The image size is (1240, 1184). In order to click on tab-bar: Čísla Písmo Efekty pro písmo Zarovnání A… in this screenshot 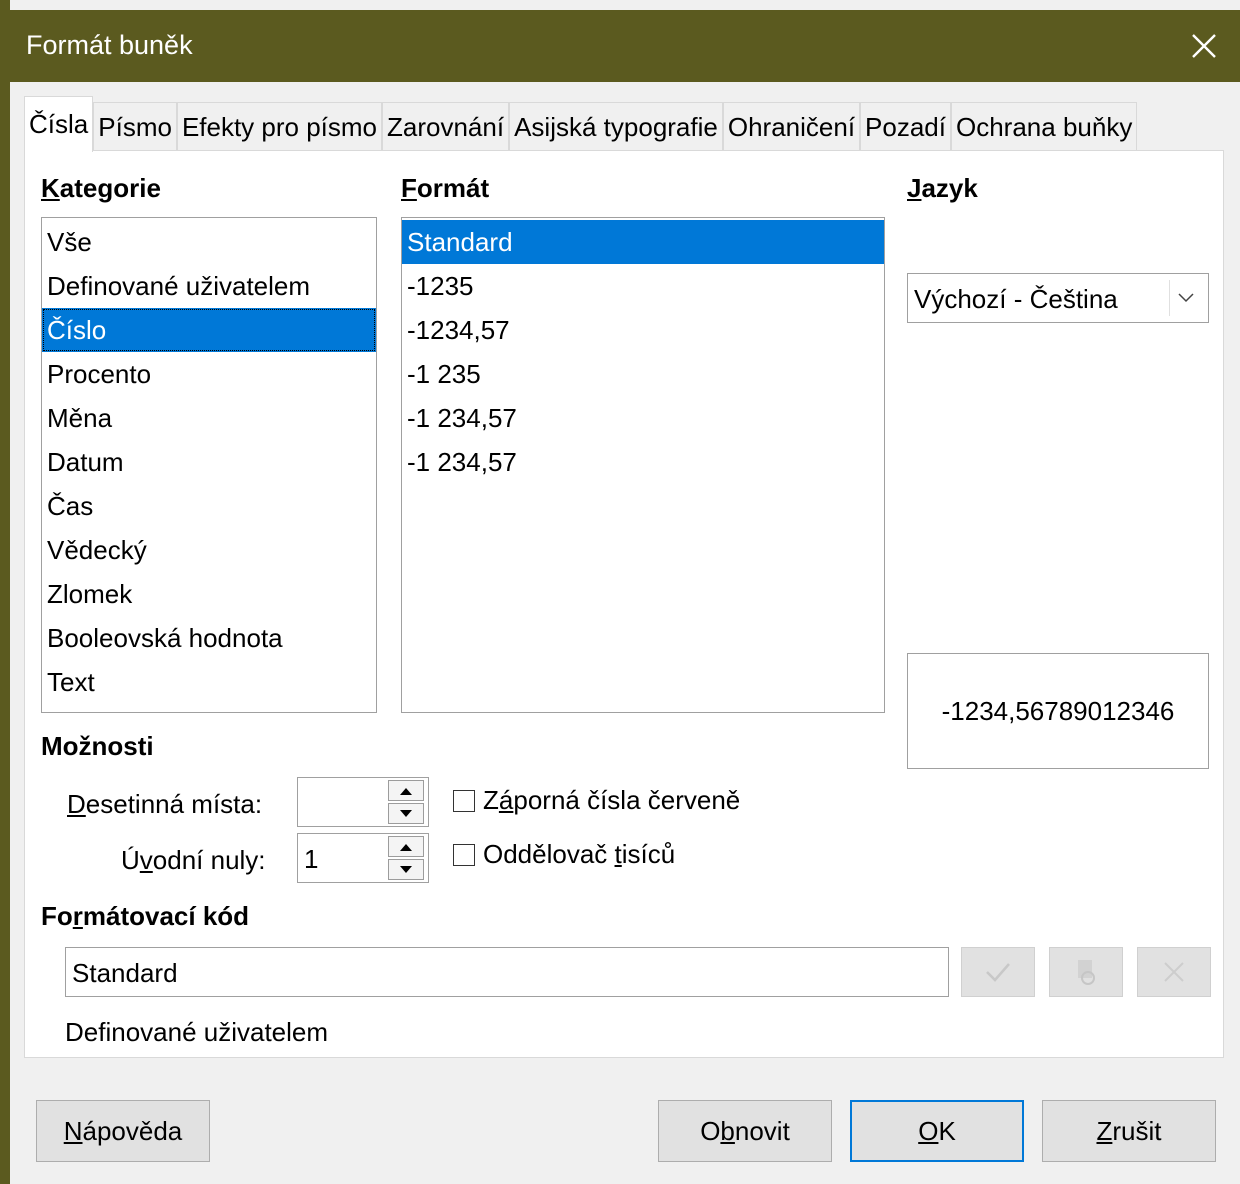, I will do `click(581, 124)`.